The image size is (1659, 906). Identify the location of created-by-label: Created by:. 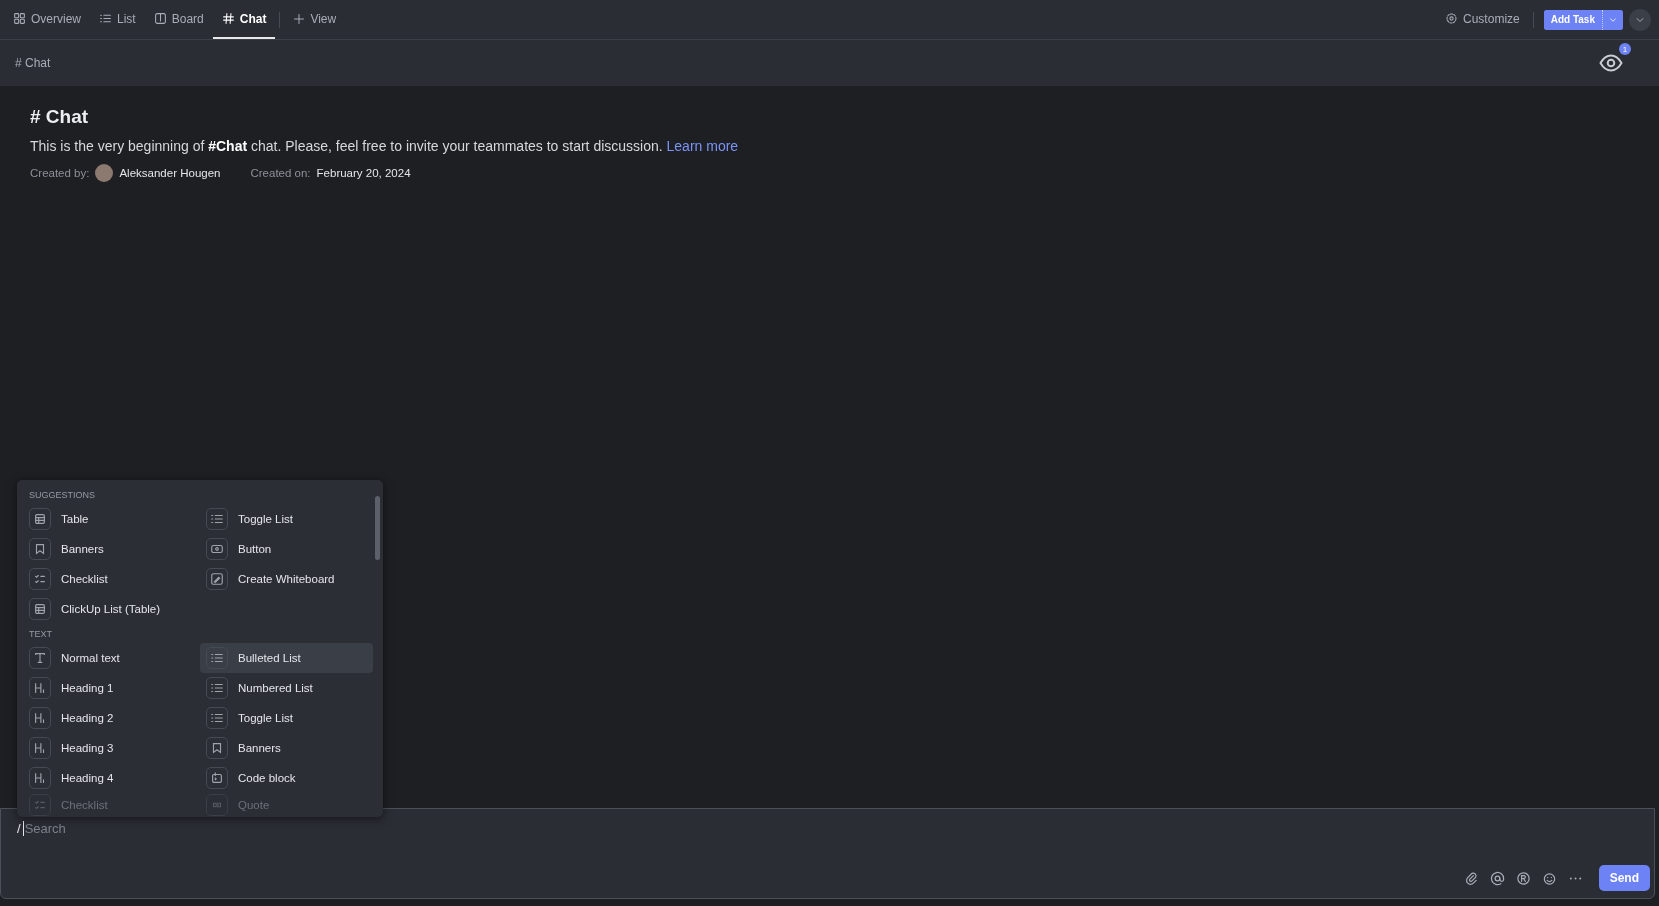
(60, 173).